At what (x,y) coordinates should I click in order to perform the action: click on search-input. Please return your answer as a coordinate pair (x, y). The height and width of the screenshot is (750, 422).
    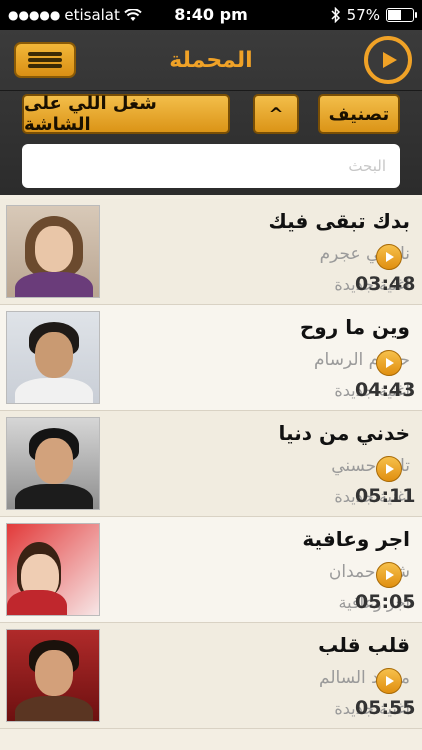
    Looking at the image, I should click on (211, 166).